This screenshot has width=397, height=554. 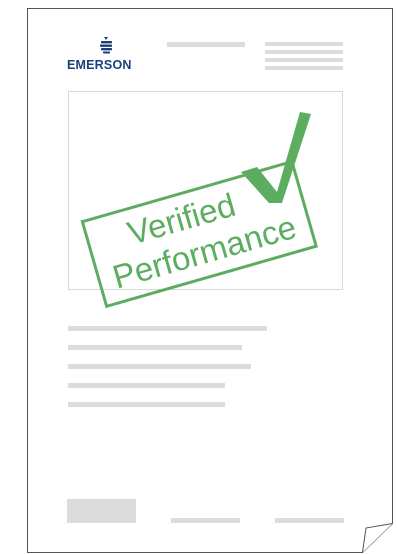 What do you see at coordinates (99, 65) in the screenshot?
I see `brand-name: EMERSON` at bounding box center [99, 65].